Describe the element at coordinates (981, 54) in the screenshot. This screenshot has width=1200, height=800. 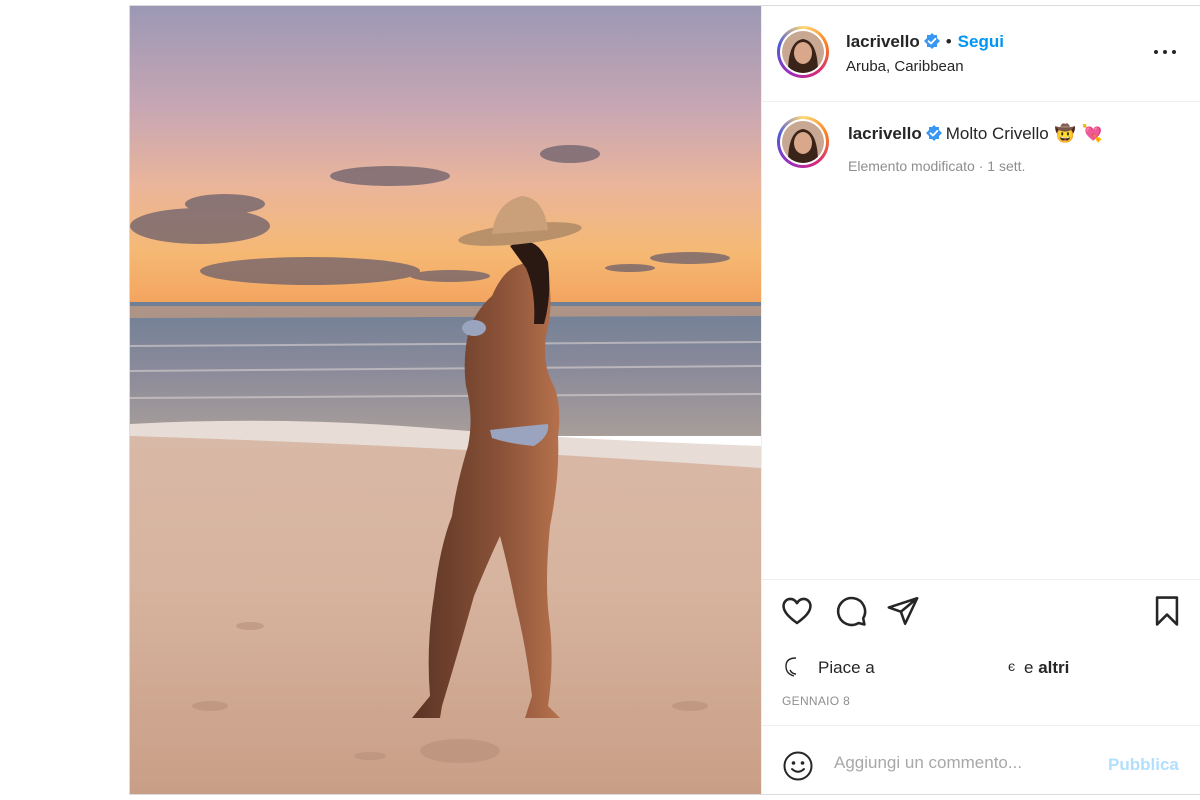
I see `post-header: lacrivello • Segui Aruba, Caribbean` at that location.